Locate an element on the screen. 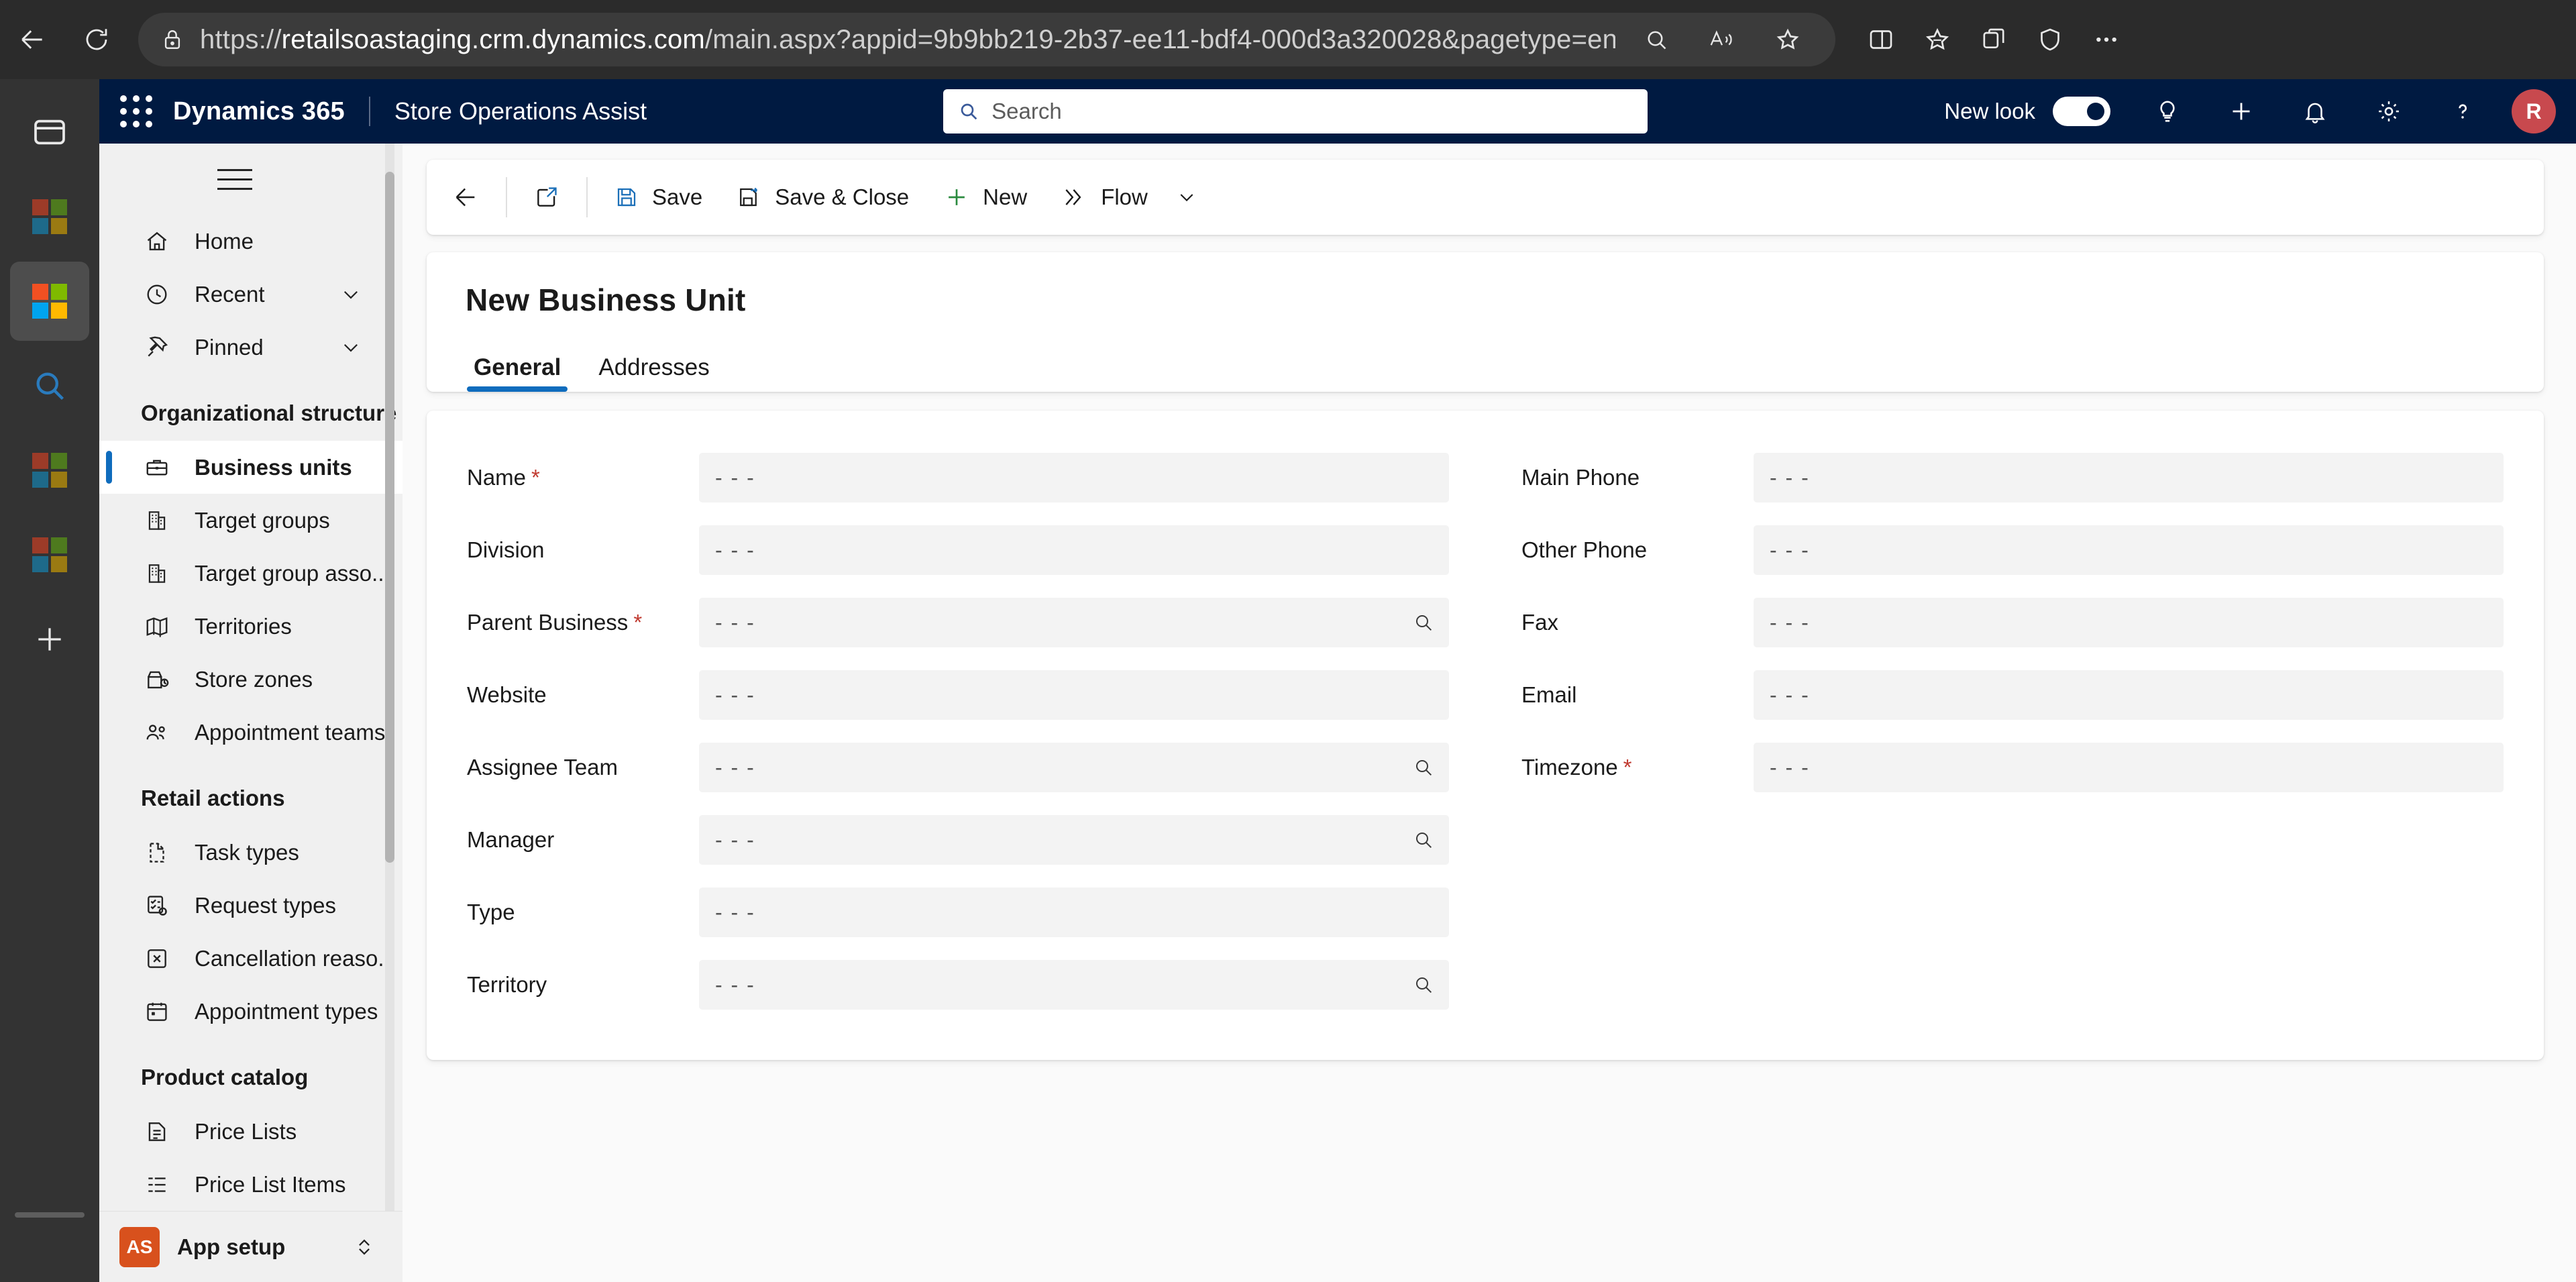 The image size is (2576, 1282). rail-office-icon is located at coordinates (49, 217).